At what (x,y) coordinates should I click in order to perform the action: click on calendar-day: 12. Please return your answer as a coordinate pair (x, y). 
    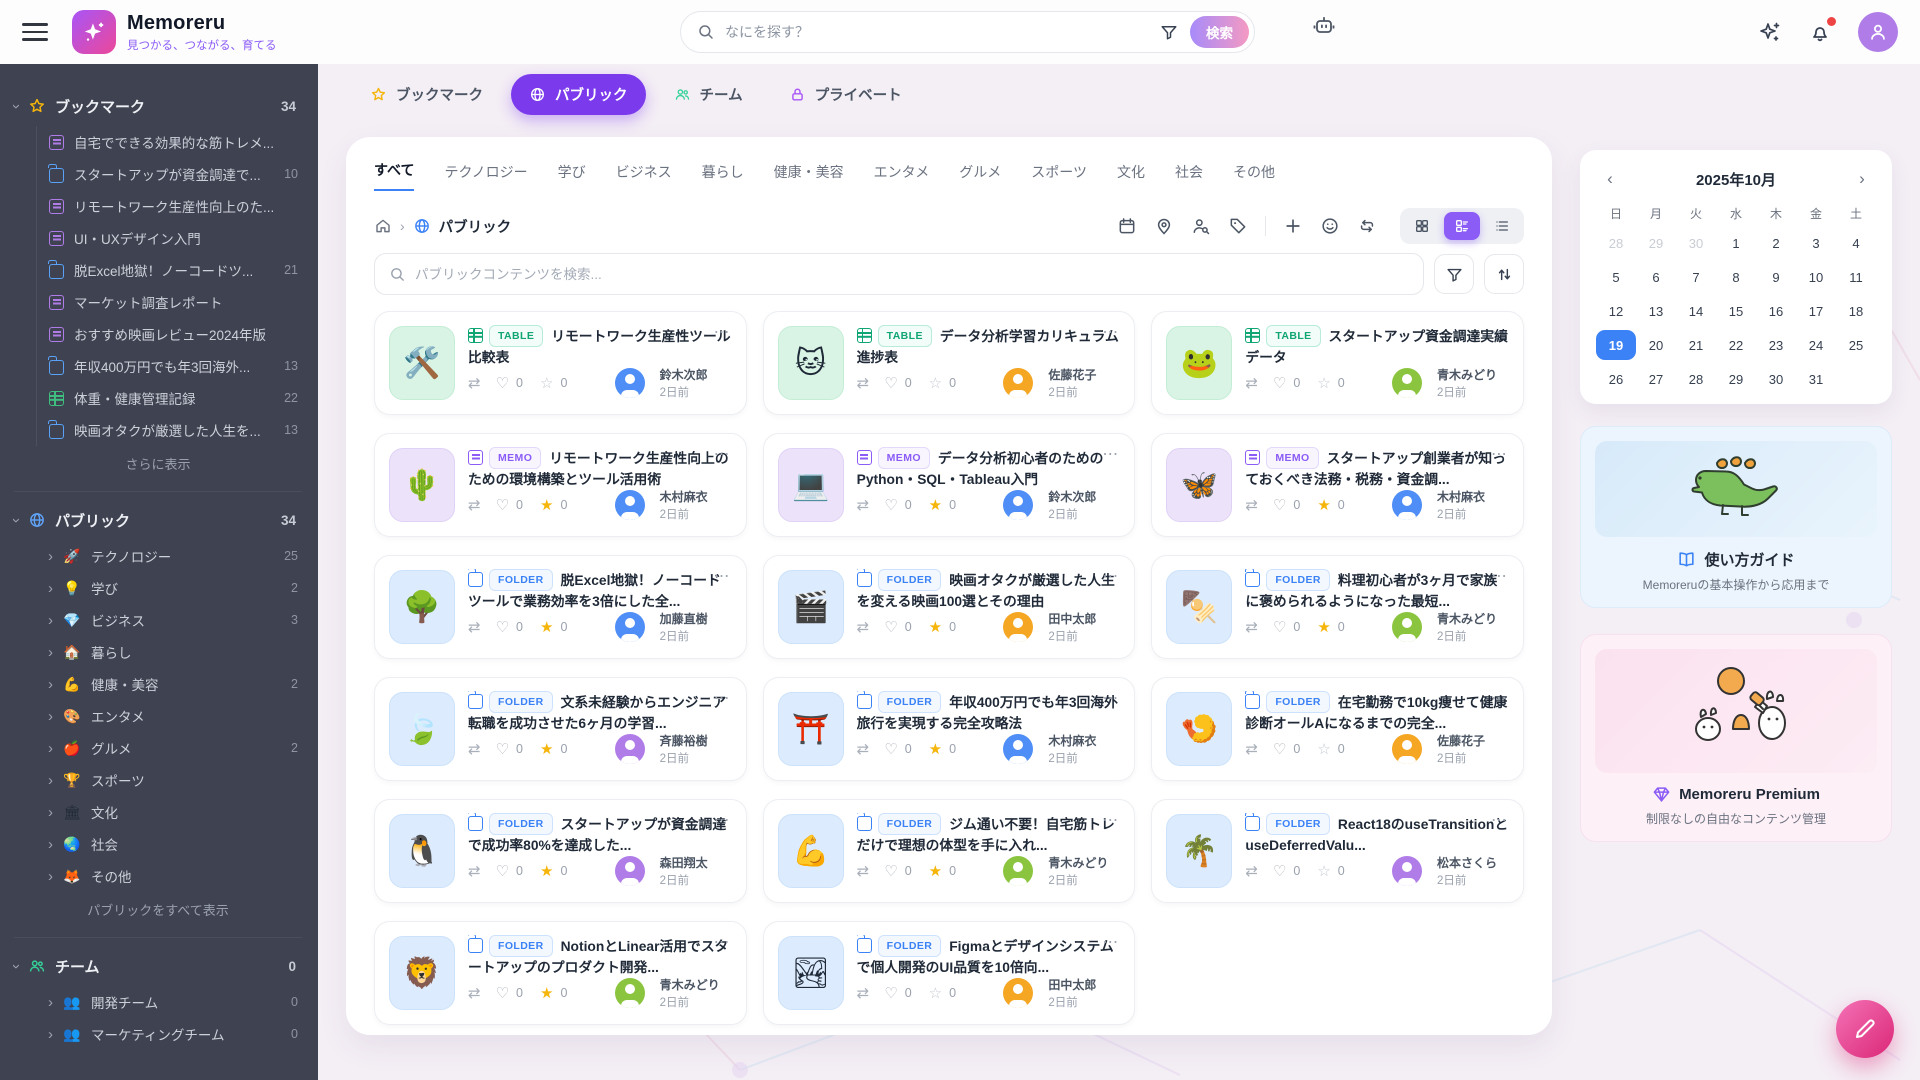
    Looking at the image, I should click on (1616, 311).